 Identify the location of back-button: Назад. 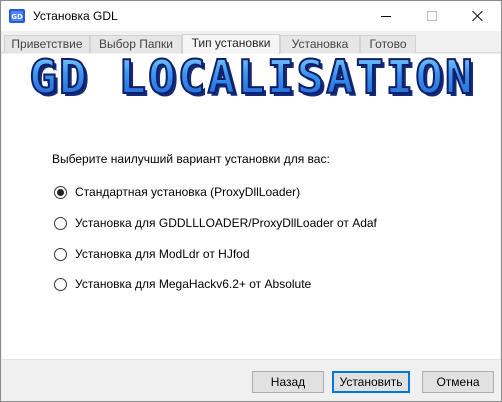
(288, 382).